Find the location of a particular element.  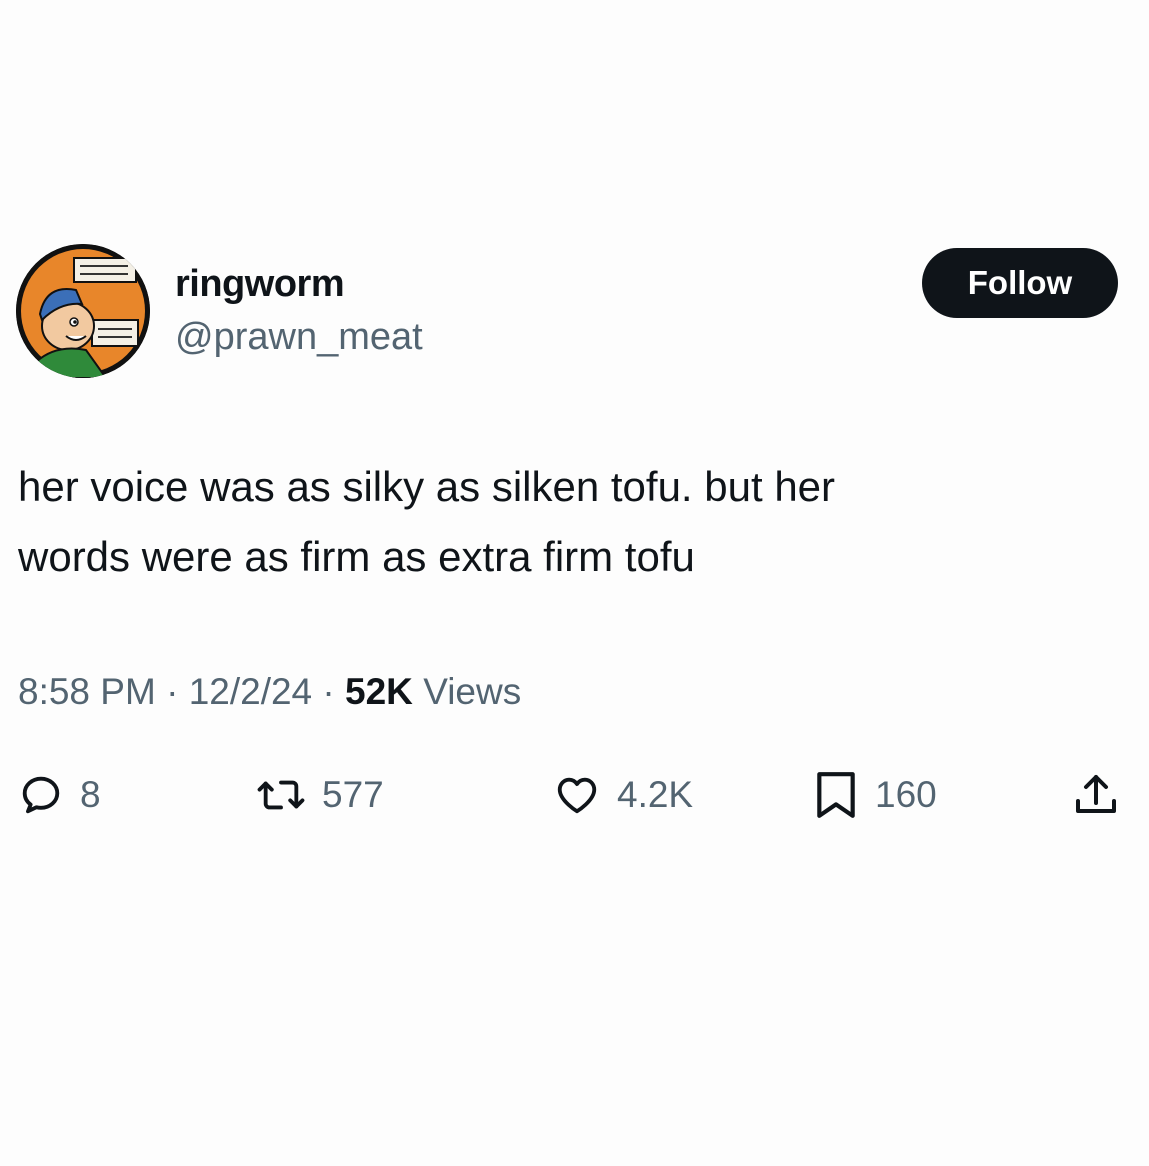

reply-count: 8 is located at coordinates (90, 794).